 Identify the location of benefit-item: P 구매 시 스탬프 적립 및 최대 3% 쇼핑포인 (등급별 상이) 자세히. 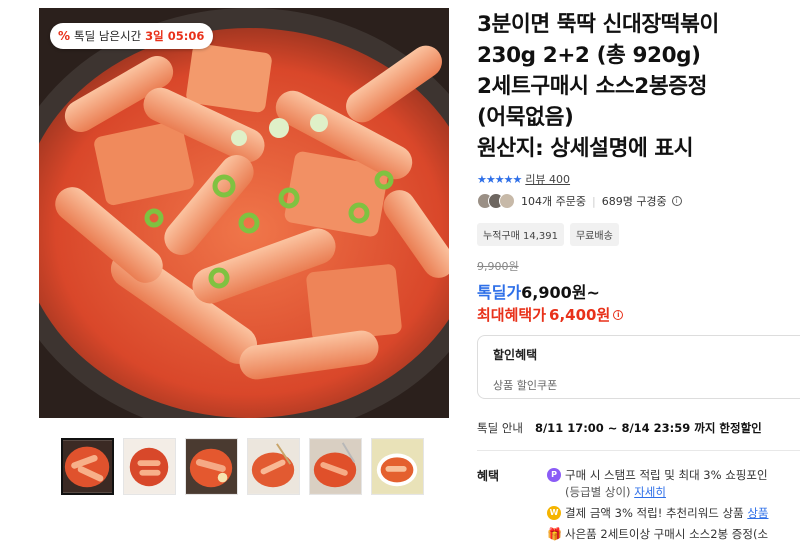
(658, 484).